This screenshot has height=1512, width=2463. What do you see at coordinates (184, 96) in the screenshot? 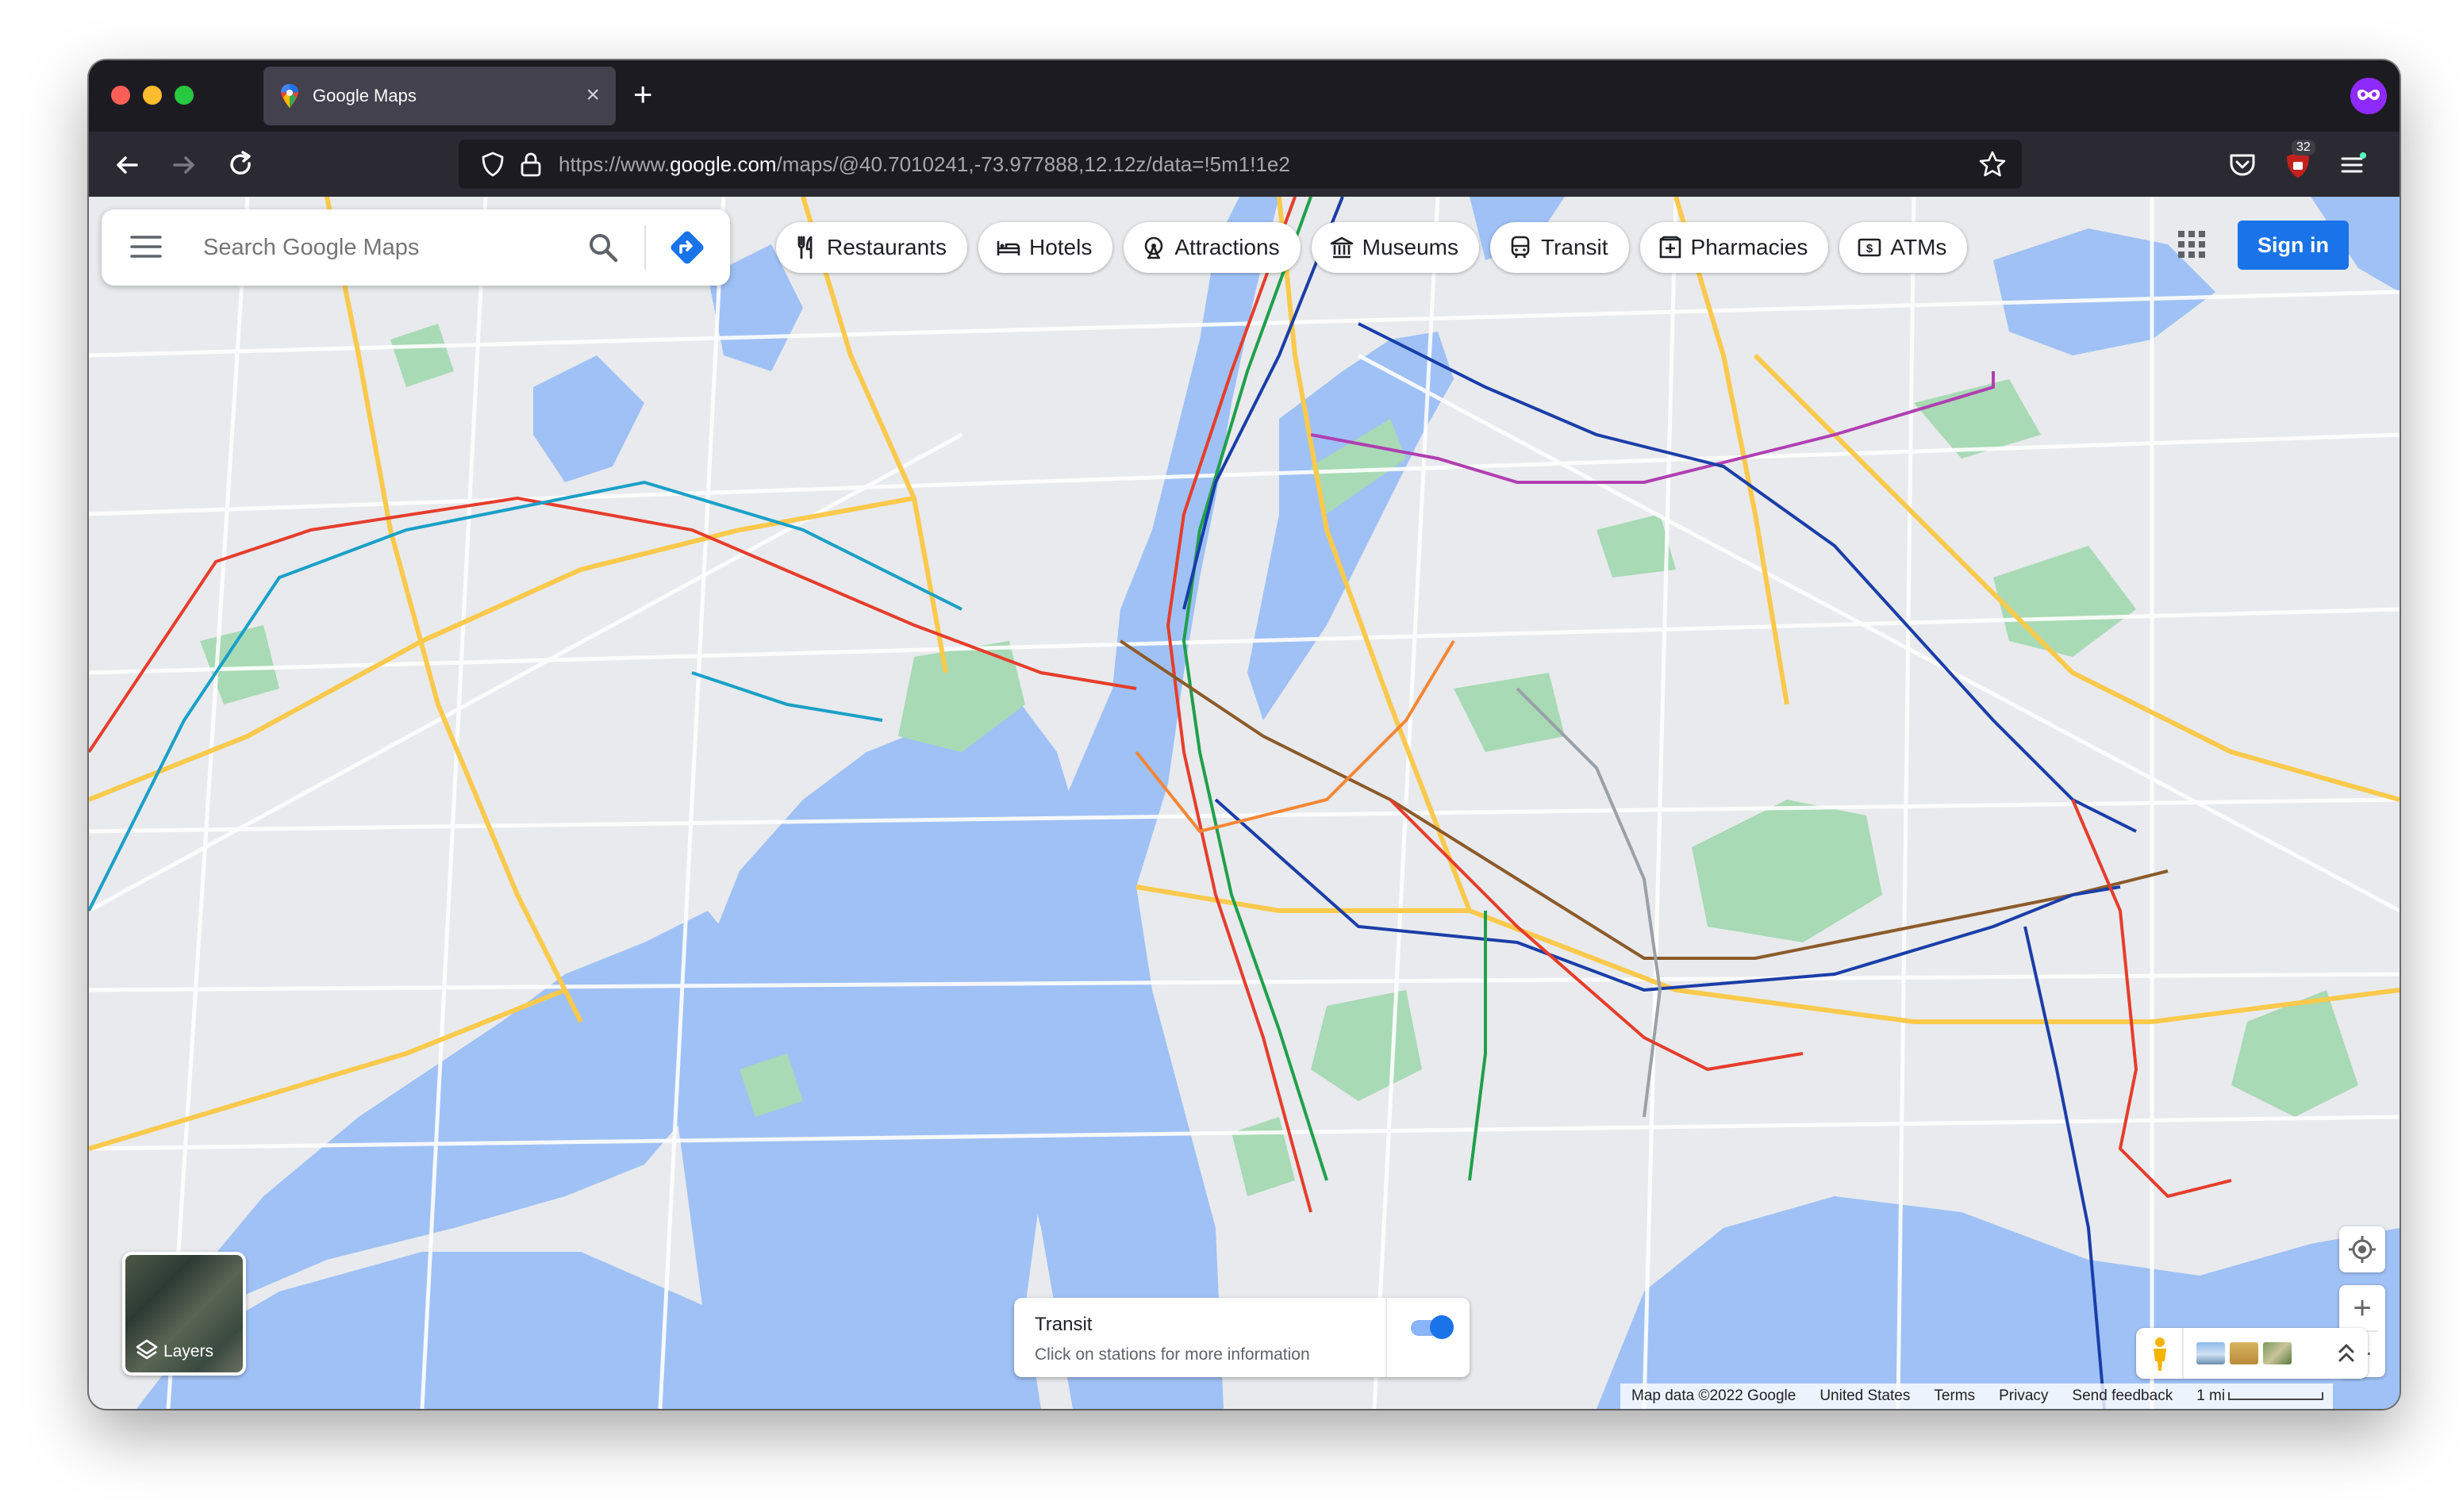
I see `maximize-window-button` at bounding box center [184, 96].